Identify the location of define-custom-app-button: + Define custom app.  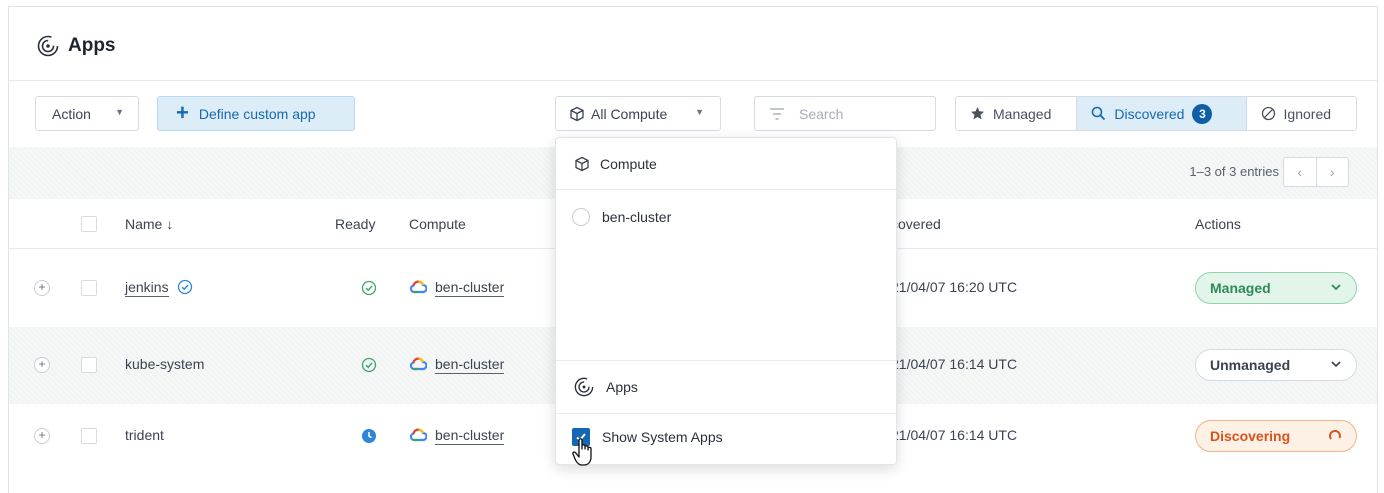
(256, 113).